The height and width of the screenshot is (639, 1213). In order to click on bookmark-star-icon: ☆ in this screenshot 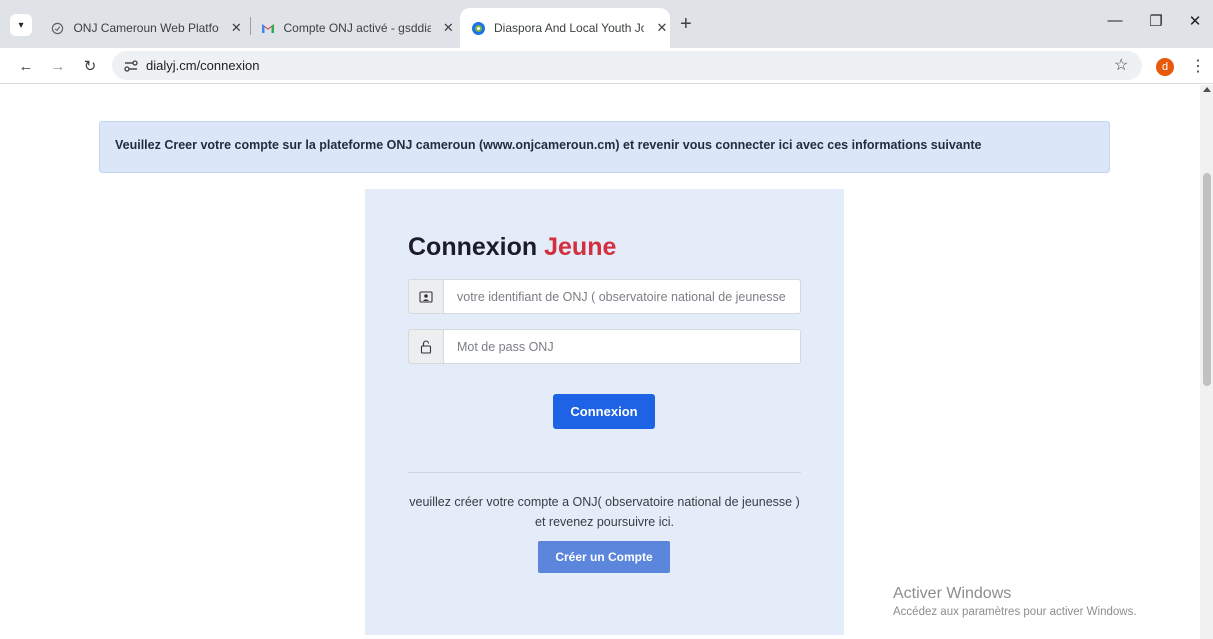, I will do `click(1121, 65)`.